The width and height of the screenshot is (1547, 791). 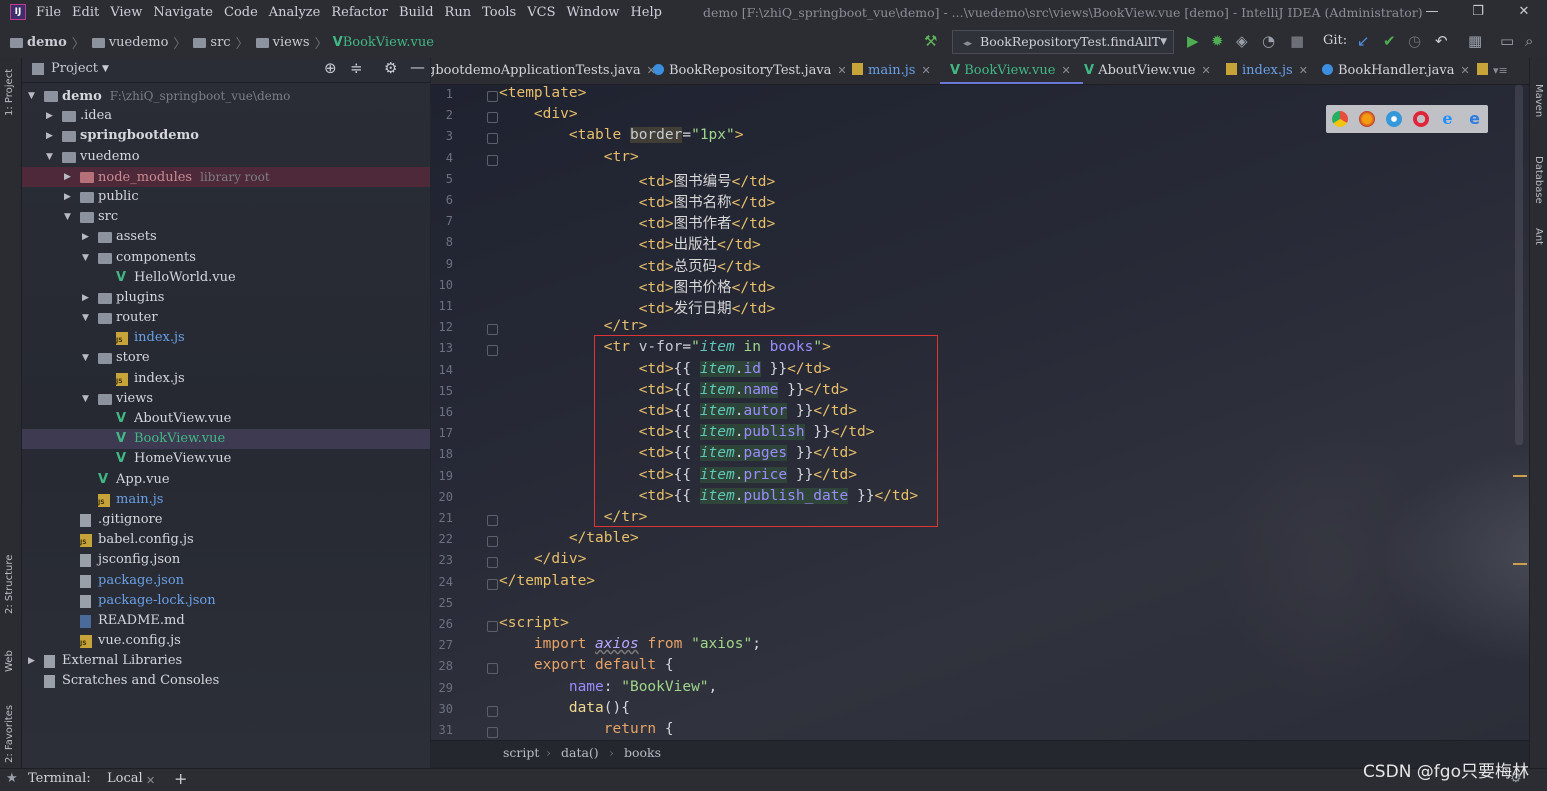 I want to click on debug-icon: ✹, so click(x=1217, y=41).